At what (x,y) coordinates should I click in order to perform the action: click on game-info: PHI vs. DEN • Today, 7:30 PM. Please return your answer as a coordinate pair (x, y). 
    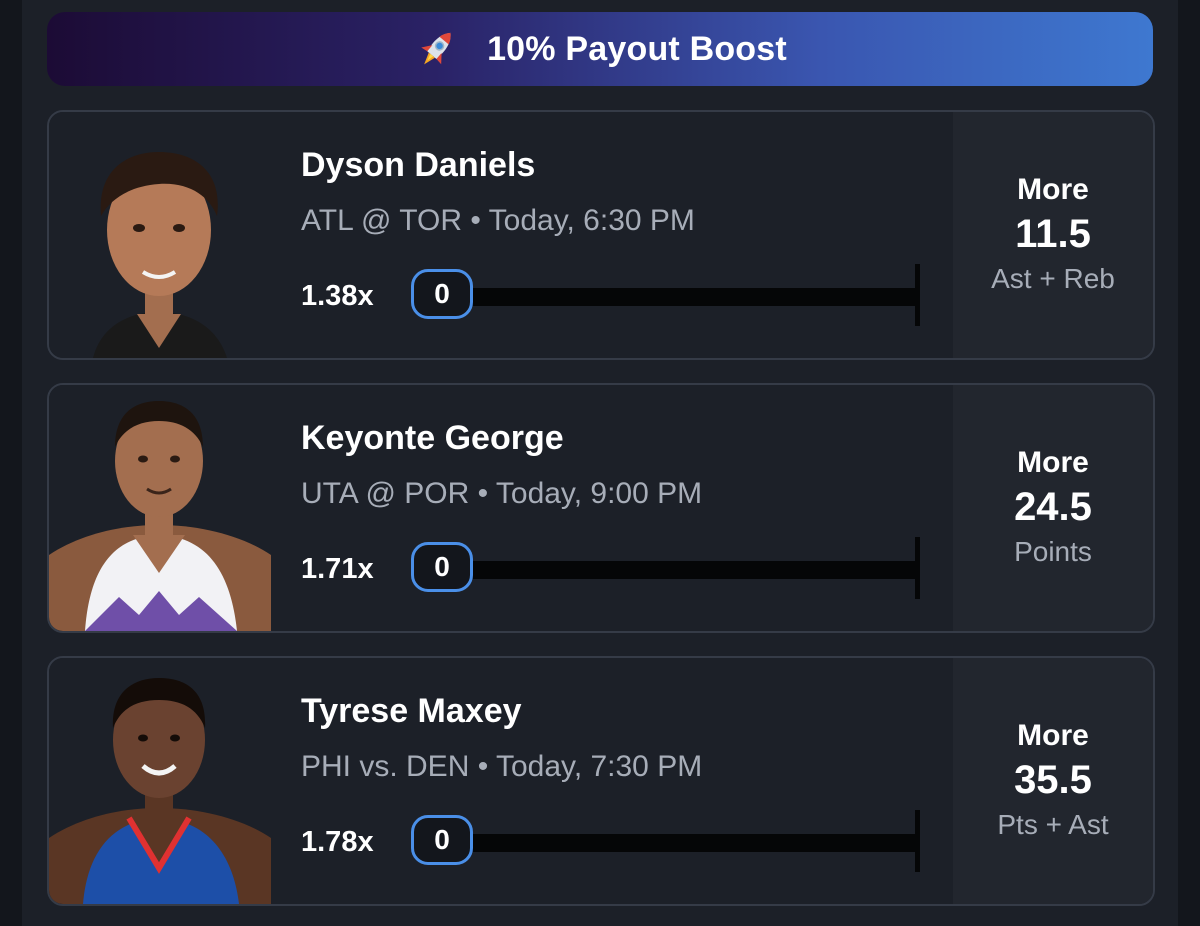
    Looking at the image, I should click on (502, 766).